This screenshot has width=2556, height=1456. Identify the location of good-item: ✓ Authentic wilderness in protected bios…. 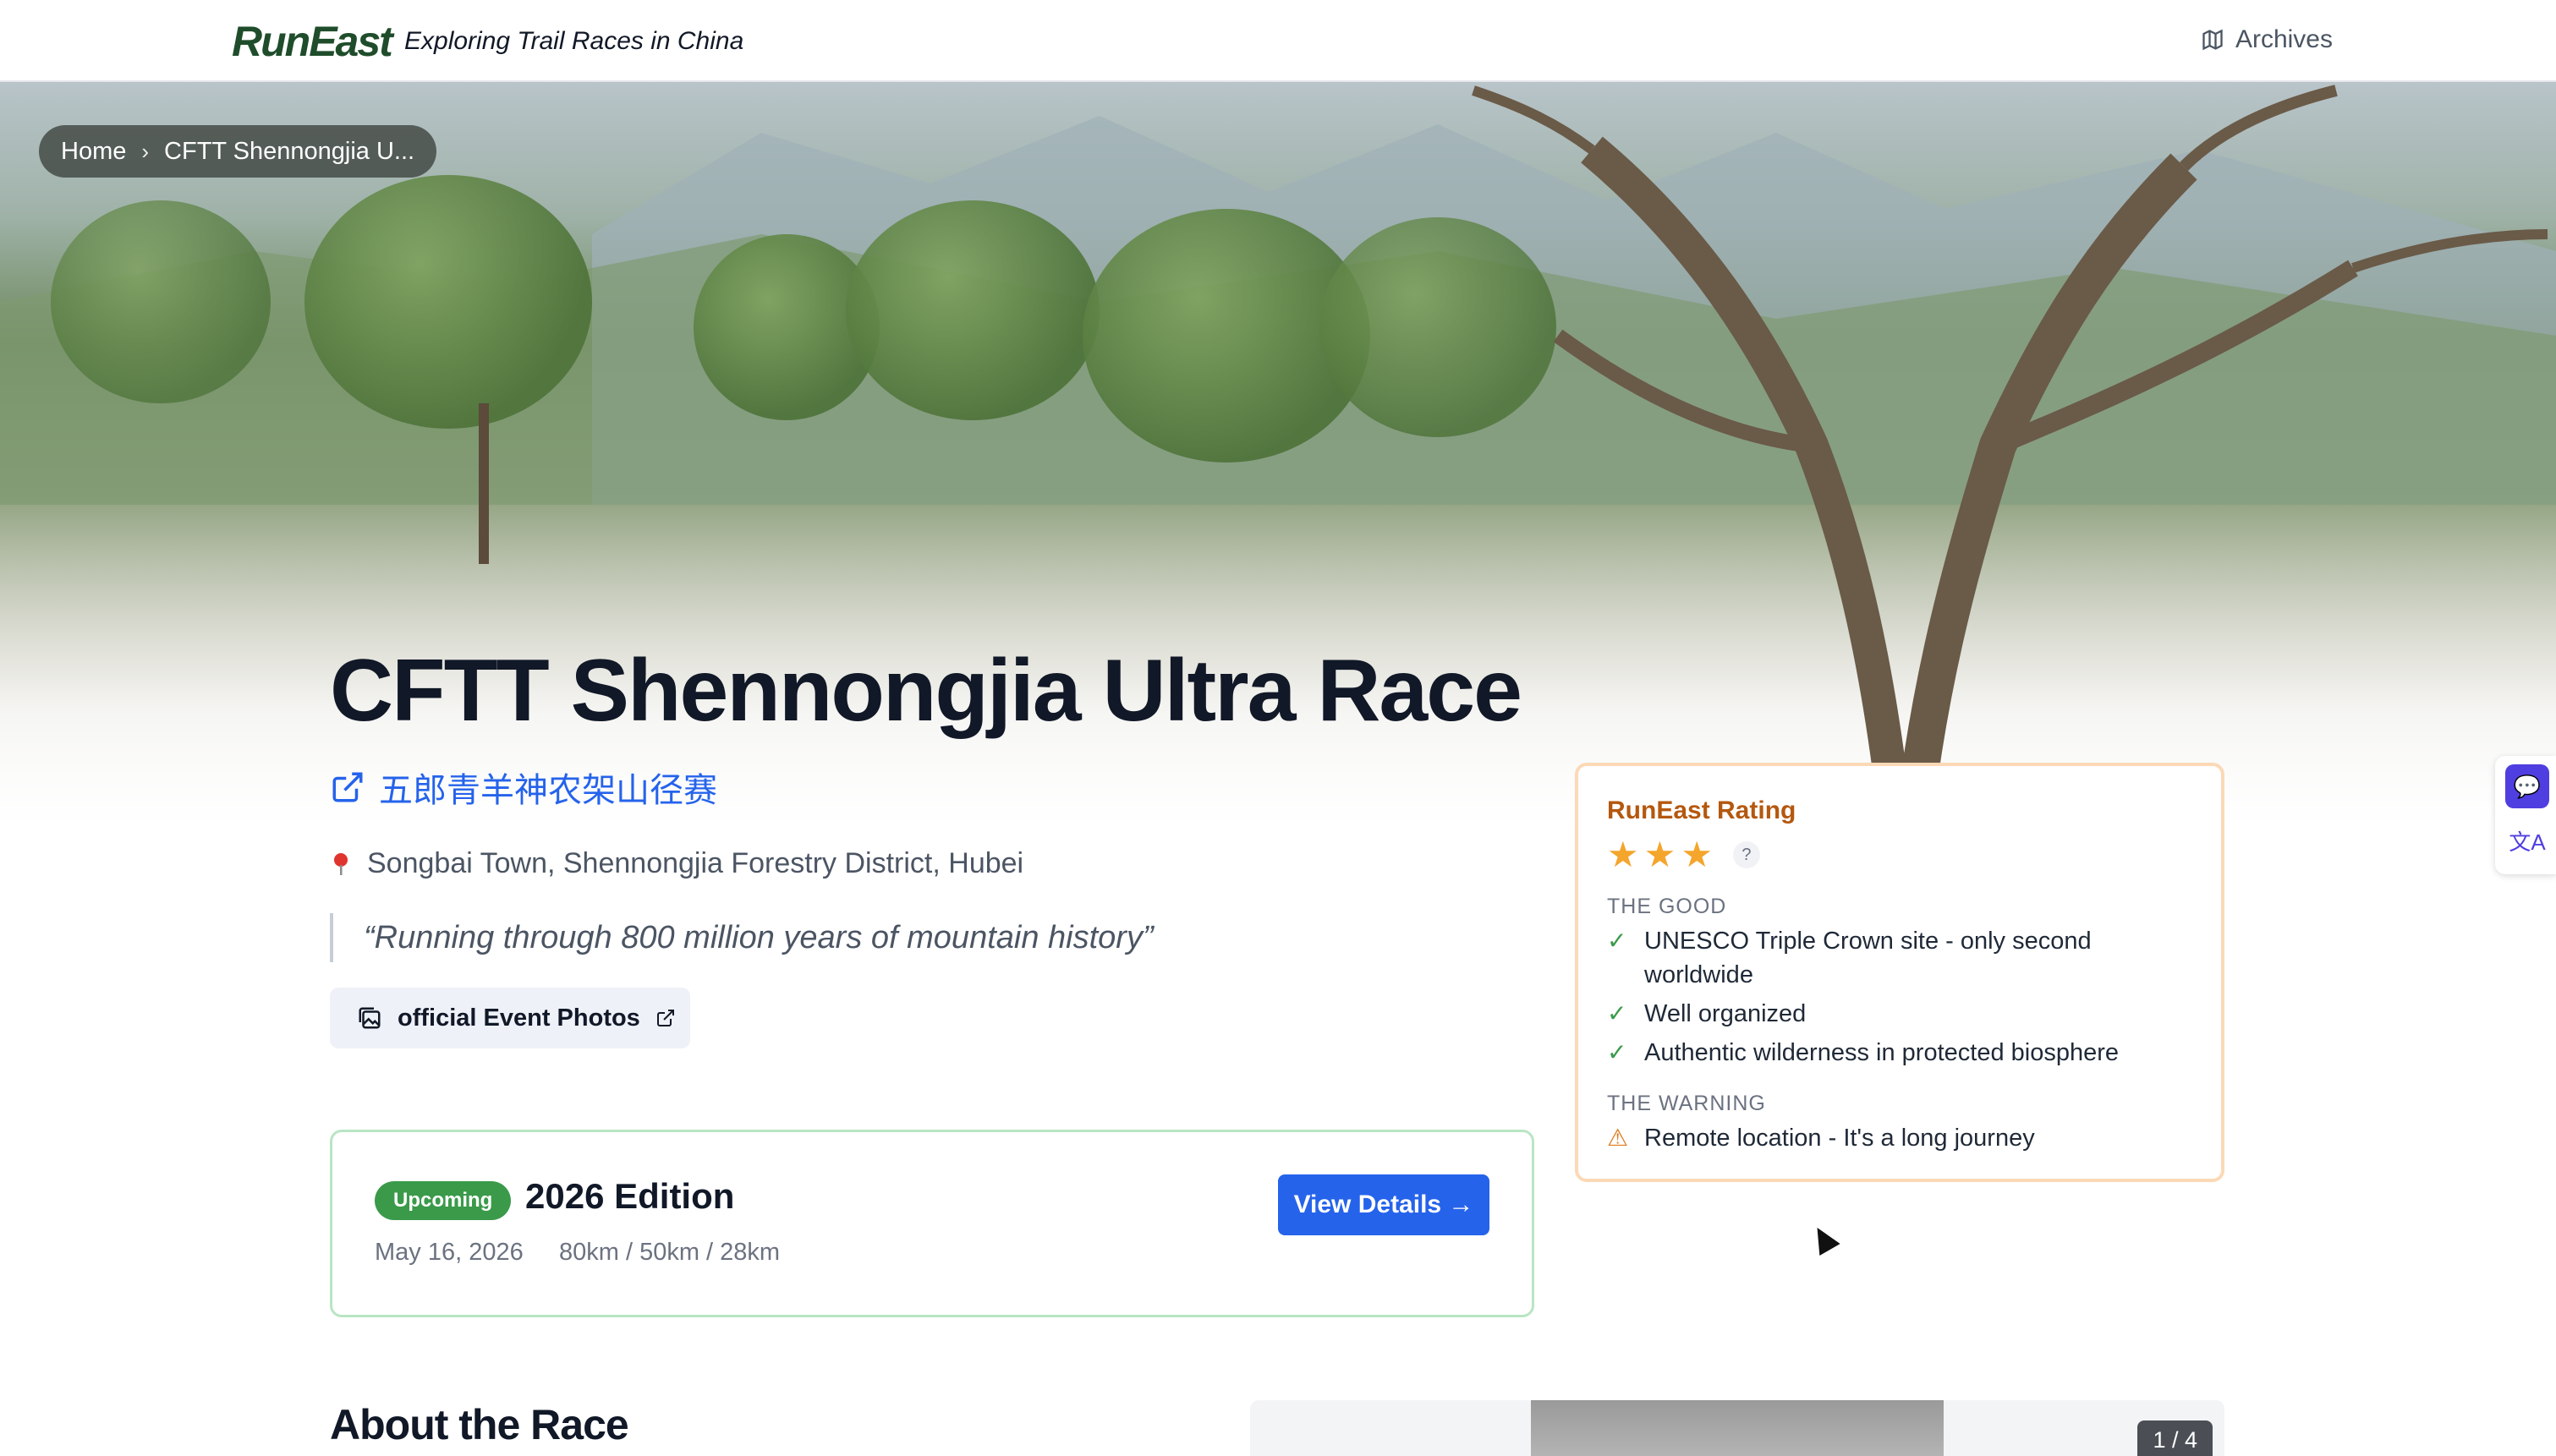
(1899, 1053).